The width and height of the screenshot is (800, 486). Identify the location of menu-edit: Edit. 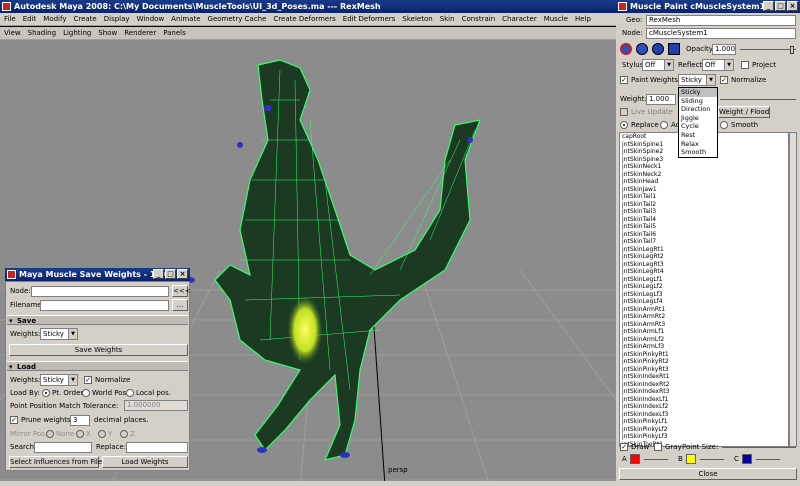
(30, 19).